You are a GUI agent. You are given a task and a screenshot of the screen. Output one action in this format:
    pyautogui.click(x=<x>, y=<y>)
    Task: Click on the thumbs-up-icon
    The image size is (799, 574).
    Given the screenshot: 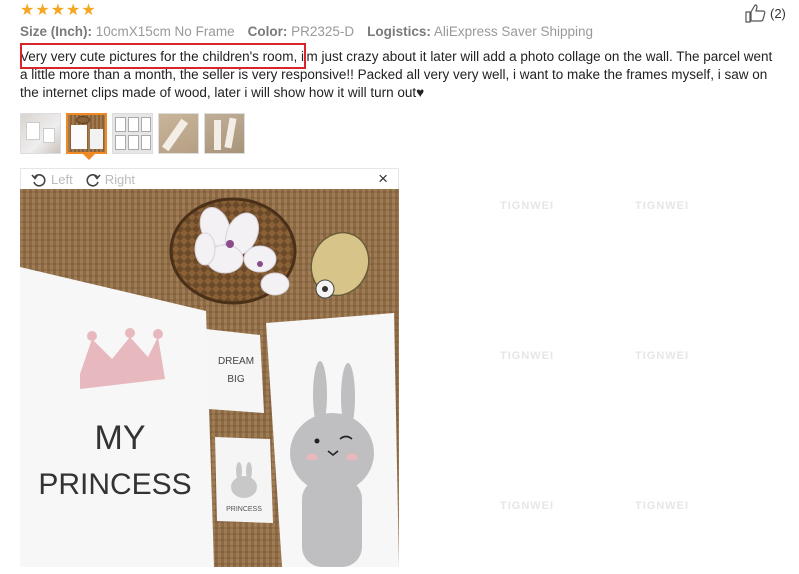 What is the action you would take?
    pyautogui.click(x=755, y=13)
    